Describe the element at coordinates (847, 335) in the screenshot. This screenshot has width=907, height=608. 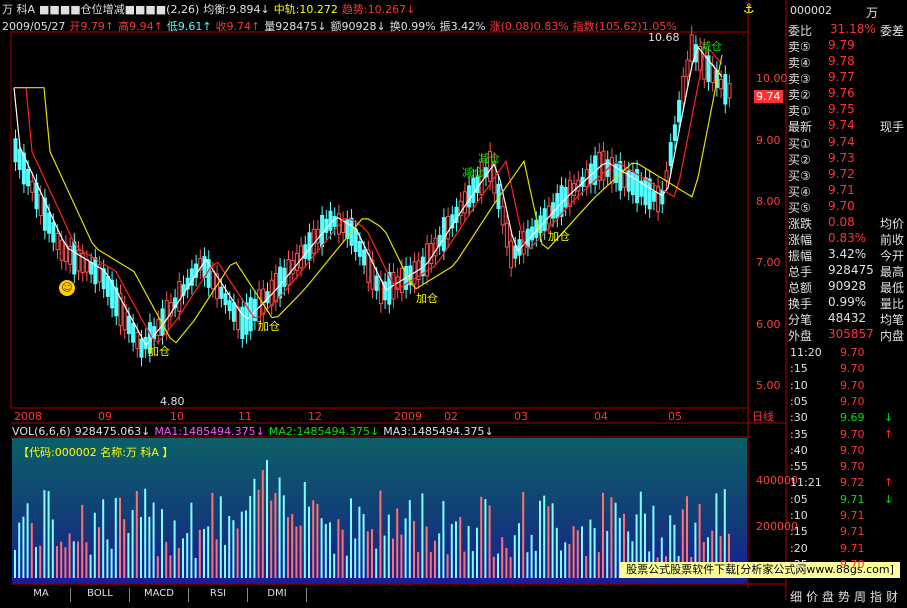
I see `outer-row: 外盘 305857 内盘` at that location.